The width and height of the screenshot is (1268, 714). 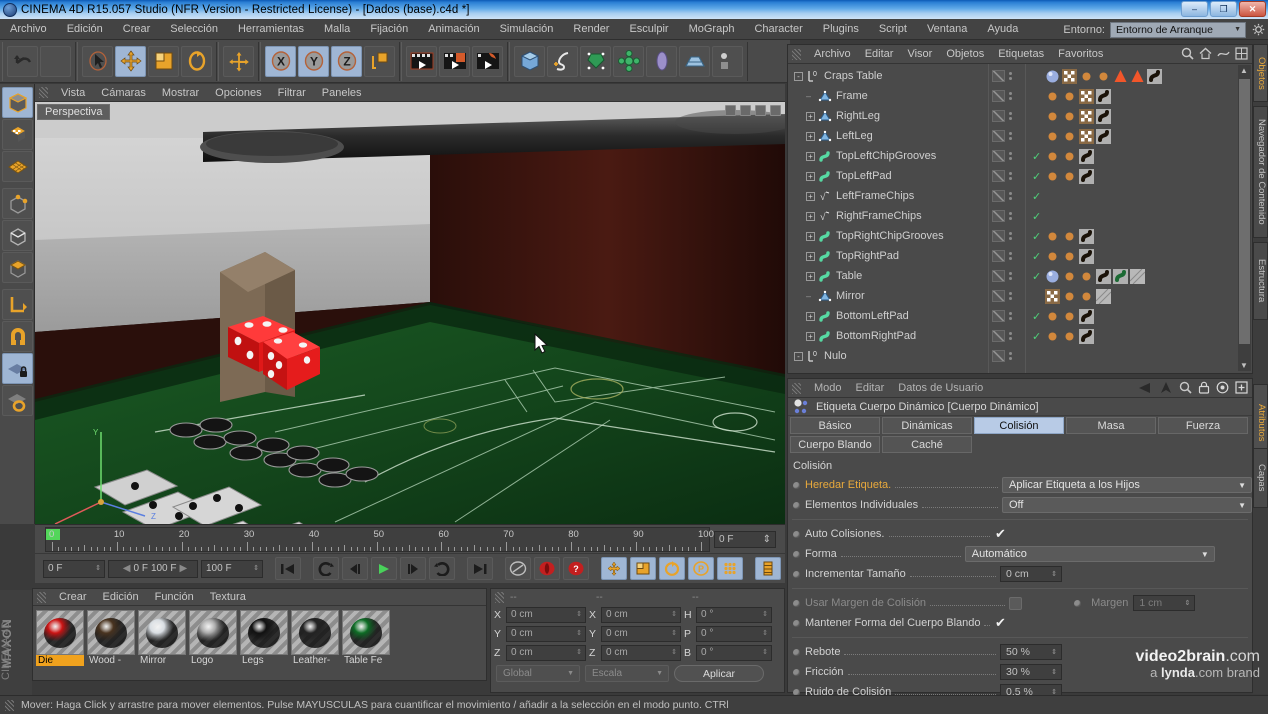 I want to click on start-frame-field: 0 F ⇕, so click(x=74, y=568).